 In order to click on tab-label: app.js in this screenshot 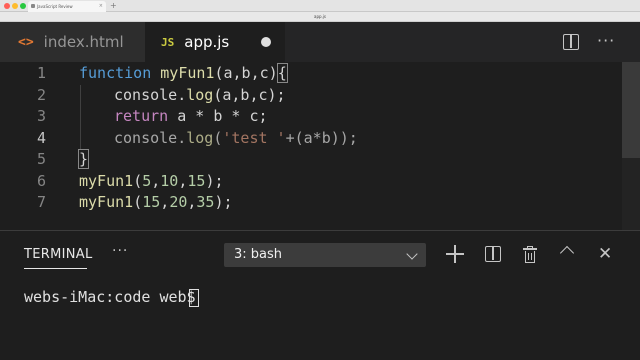, I will do `click(207, 42)`.